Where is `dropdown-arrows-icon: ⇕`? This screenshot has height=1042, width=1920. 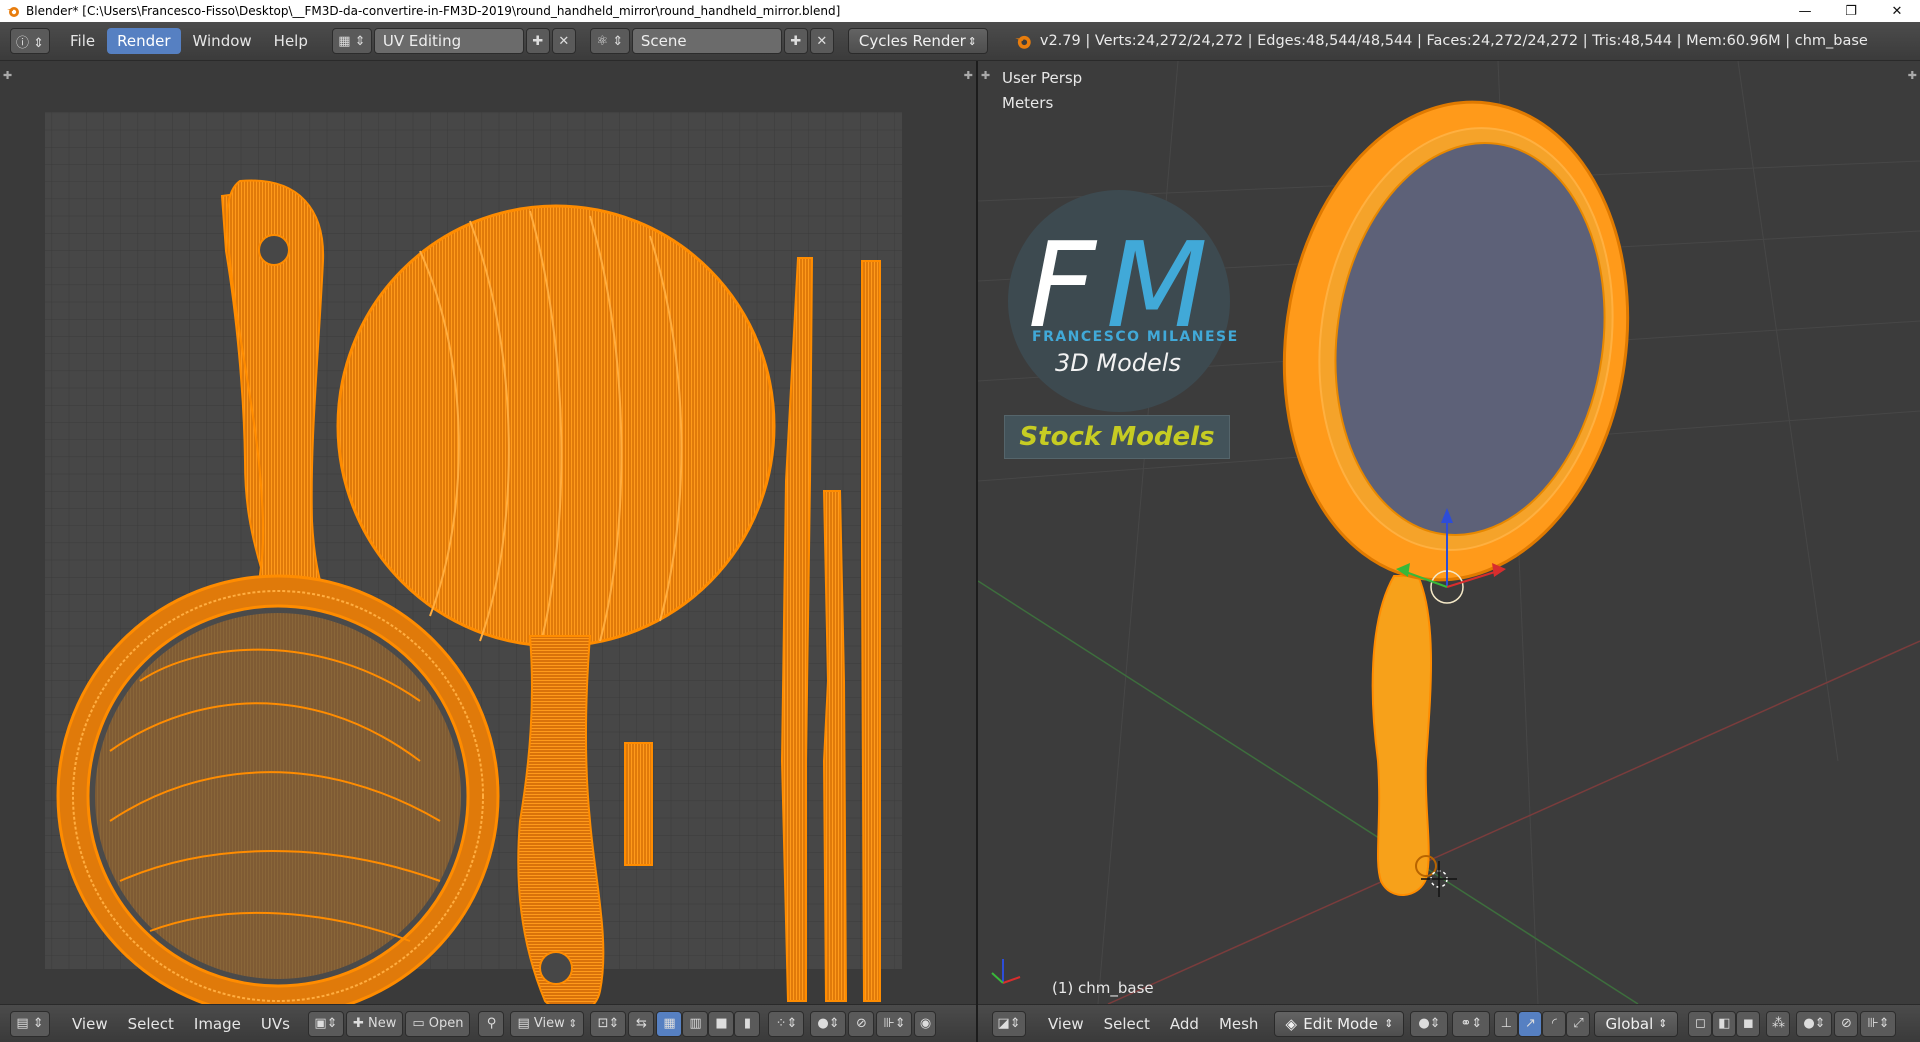 dropdown-arrows-icon: ⇕ is located at coordinates (1663, 1023).